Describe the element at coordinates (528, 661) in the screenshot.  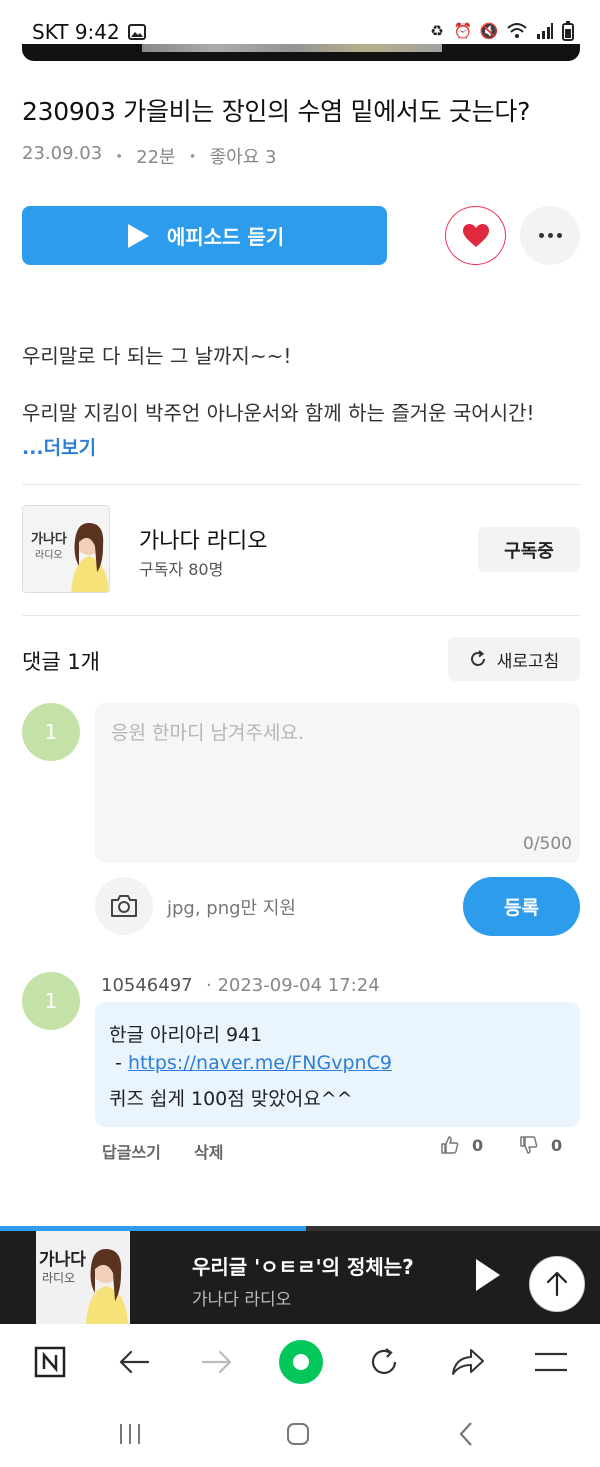
I see `refresh-label: 새로고침` at that location.